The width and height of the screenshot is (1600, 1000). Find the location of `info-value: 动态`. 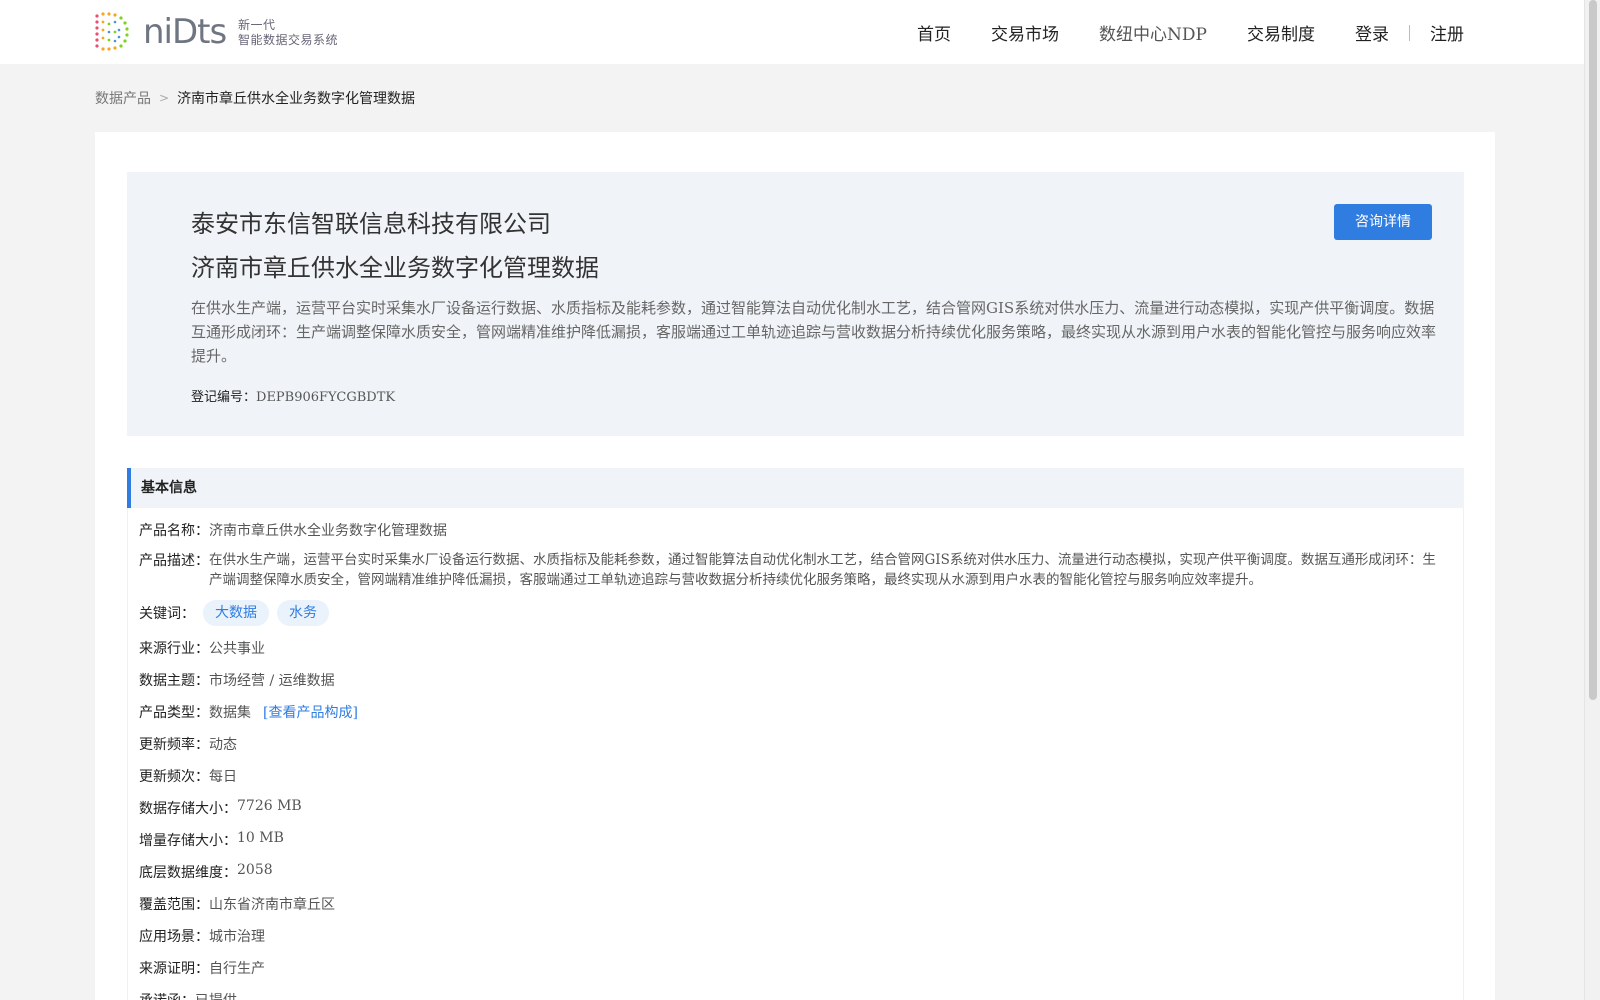

info-value: 动态 is located at coordinates (223, 745).